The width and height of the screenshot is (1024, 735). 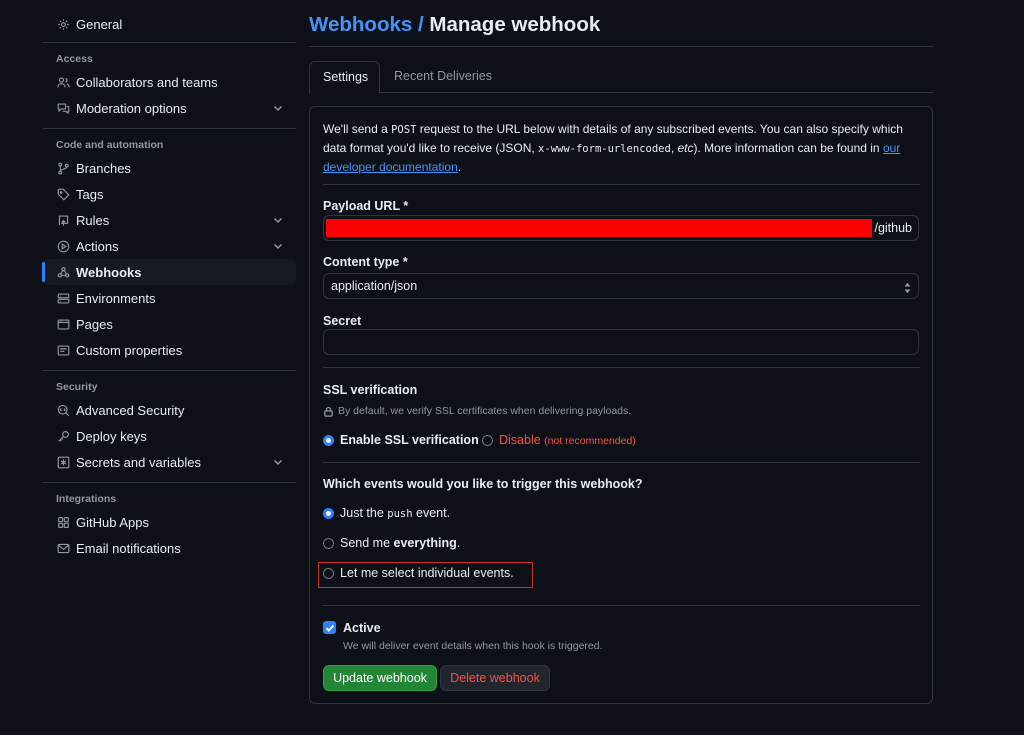 What do you see at coordinates (362, 628) in the screenshot?
I see `active-label: Active` at bounding box center [362, 628].